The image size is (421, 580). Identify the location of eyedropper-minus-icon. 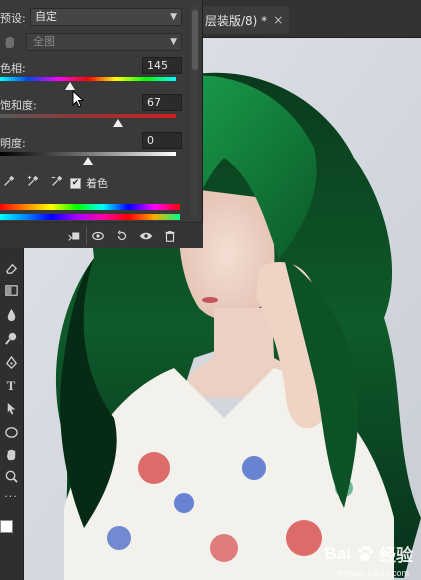
(57, 181).